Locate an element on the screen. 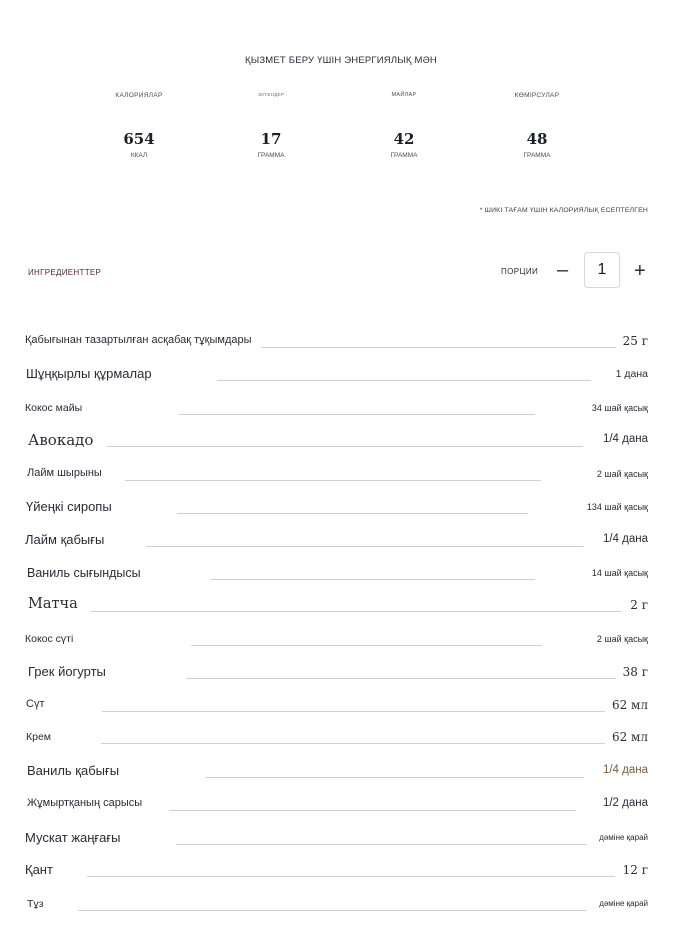 This screenshot has height=932, width=682. stat-label: ЭКТЕНДЕР is located at coordinates (271, 94).